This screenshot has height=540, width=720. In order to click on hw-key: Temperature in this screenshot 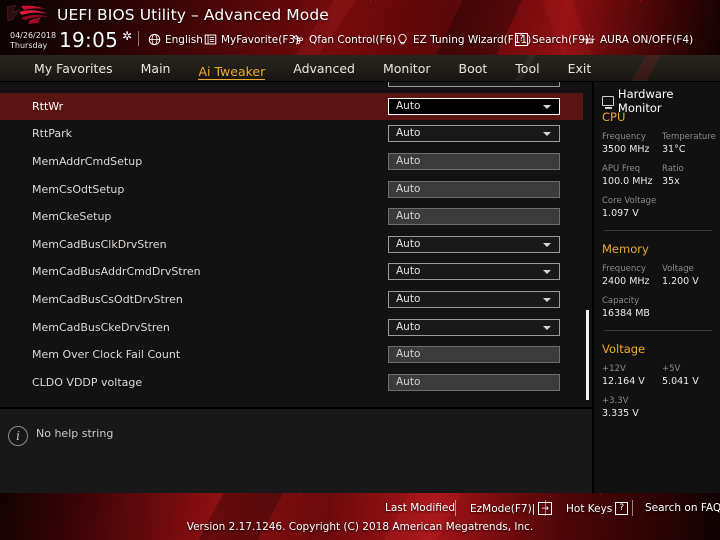, I will do `click(689, 137)`.